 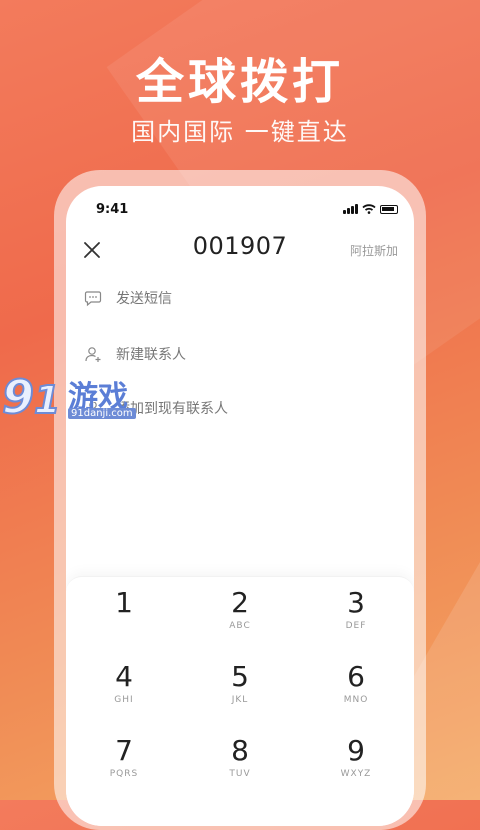 I want to click on status-icons, so click(x=370, y=209).